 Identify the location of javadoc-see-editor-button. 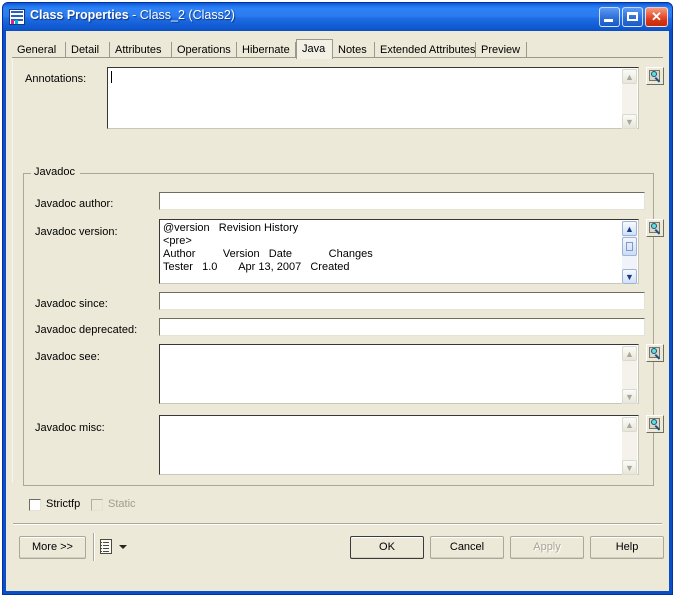
(655, 353).